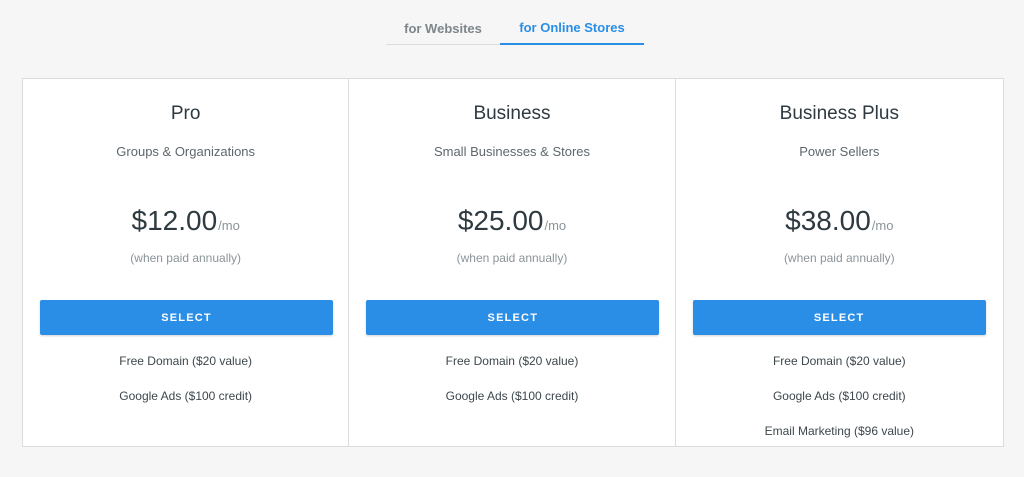 The height and width of the screenshot is (477, 1024). What do you see at coordinates (512, 113) in the screenshot?
I see `plan-name: Business` at bounding box center [512, 113].